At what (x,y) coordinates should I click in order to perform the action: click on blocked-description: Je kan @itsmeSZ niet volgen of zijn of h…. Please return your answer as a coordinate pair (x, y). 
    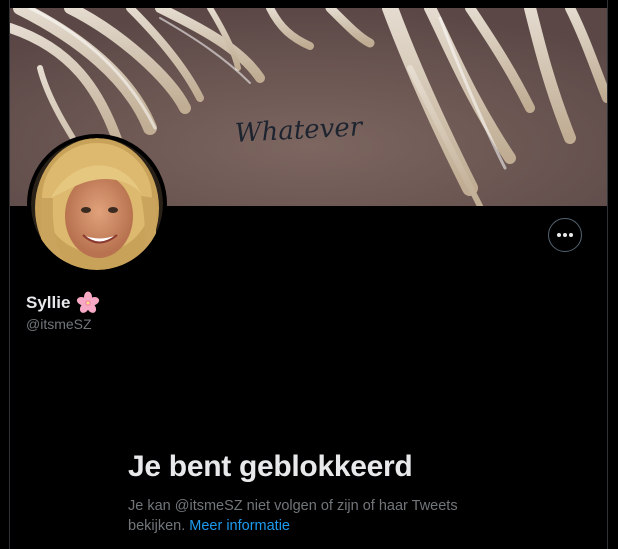
    Looking at the image, I should click on (308, 516).